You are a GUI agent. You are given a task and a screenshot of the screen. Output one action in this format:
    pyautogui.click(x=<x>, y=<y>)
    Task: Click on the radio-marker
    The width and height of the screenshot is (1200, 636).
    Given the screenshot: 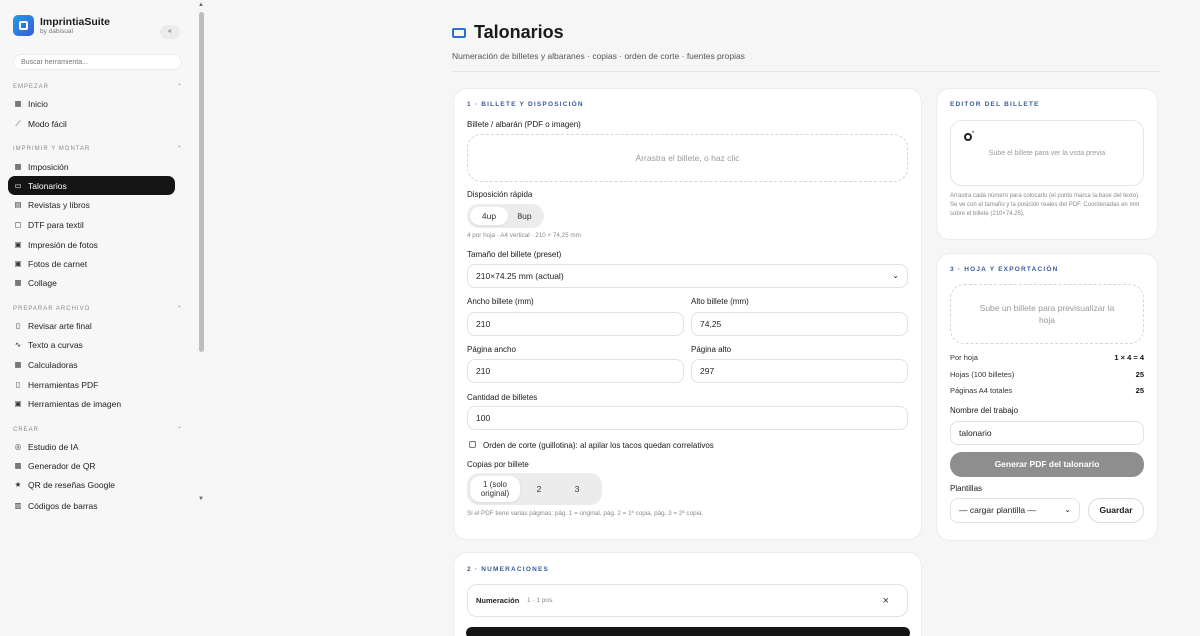 What is the action you would take?
    pyautogui.click(x=968, y=137)
    